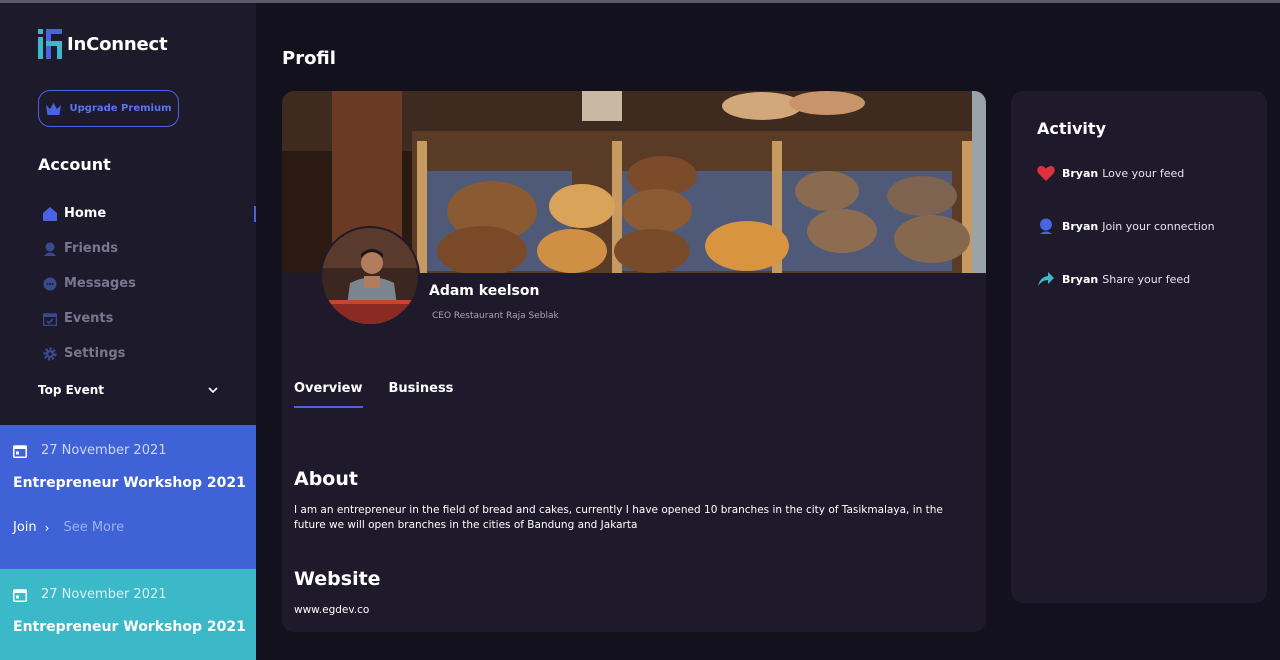 The width and height of the screenshot is (1280, 660). I want to click on sidebar-item-messages: Messages, so click(149, 283).